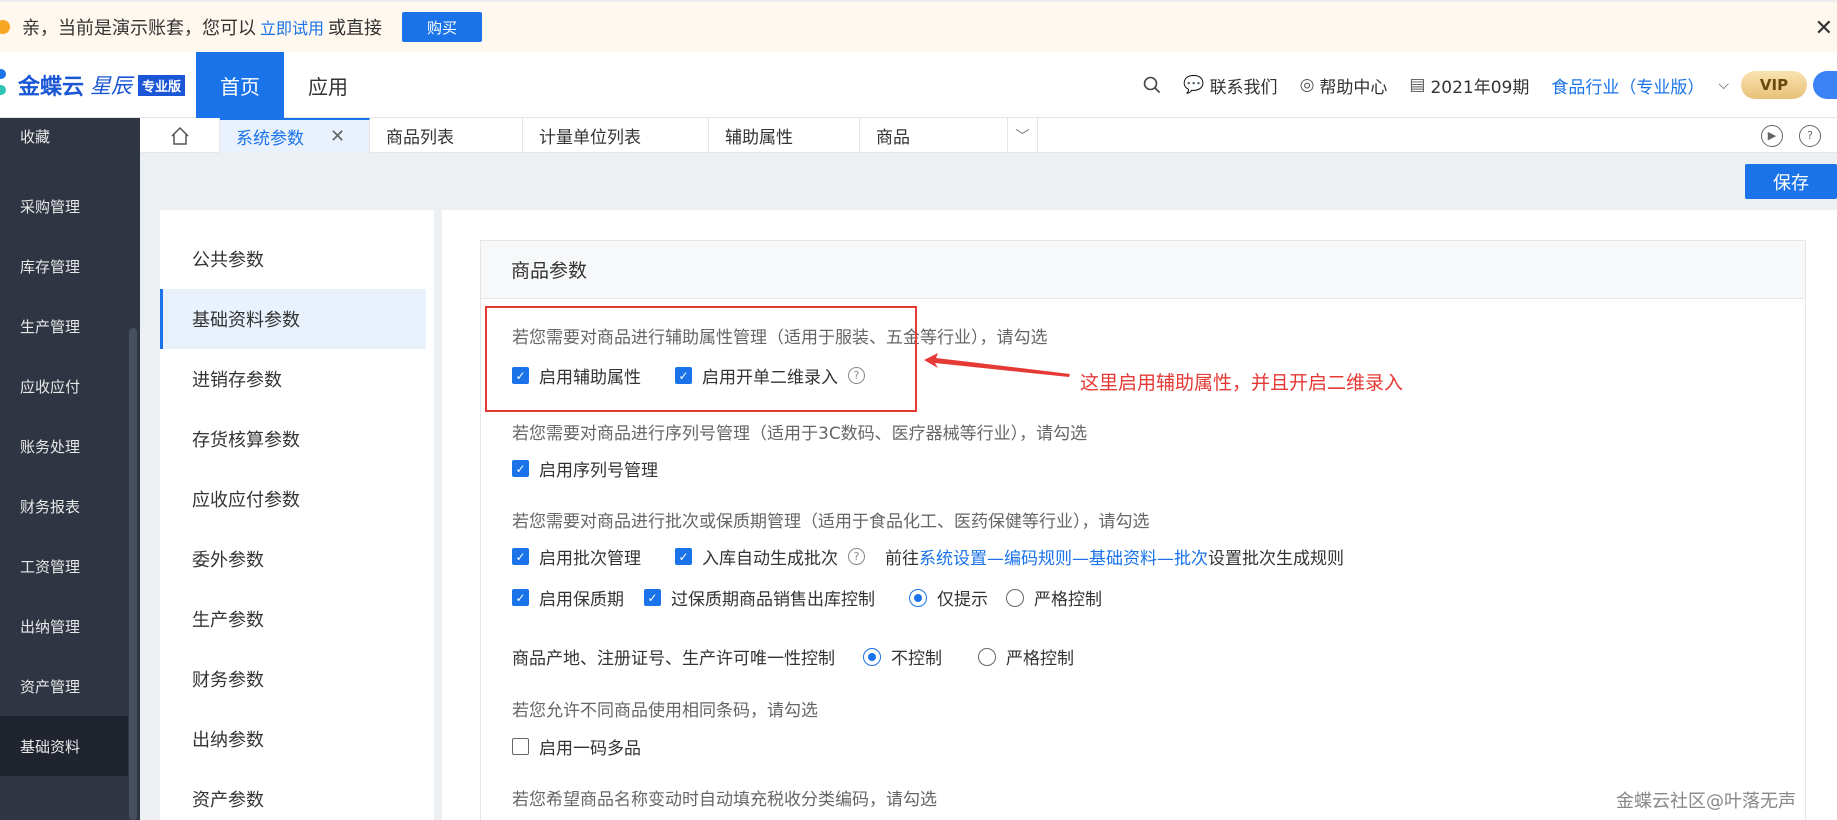 This screenshot has height=820, width=1837. Describe the element at coordinates (1627, 85) in the screenshot. I see `account-selector: 食品行业（专业版）` at that location.